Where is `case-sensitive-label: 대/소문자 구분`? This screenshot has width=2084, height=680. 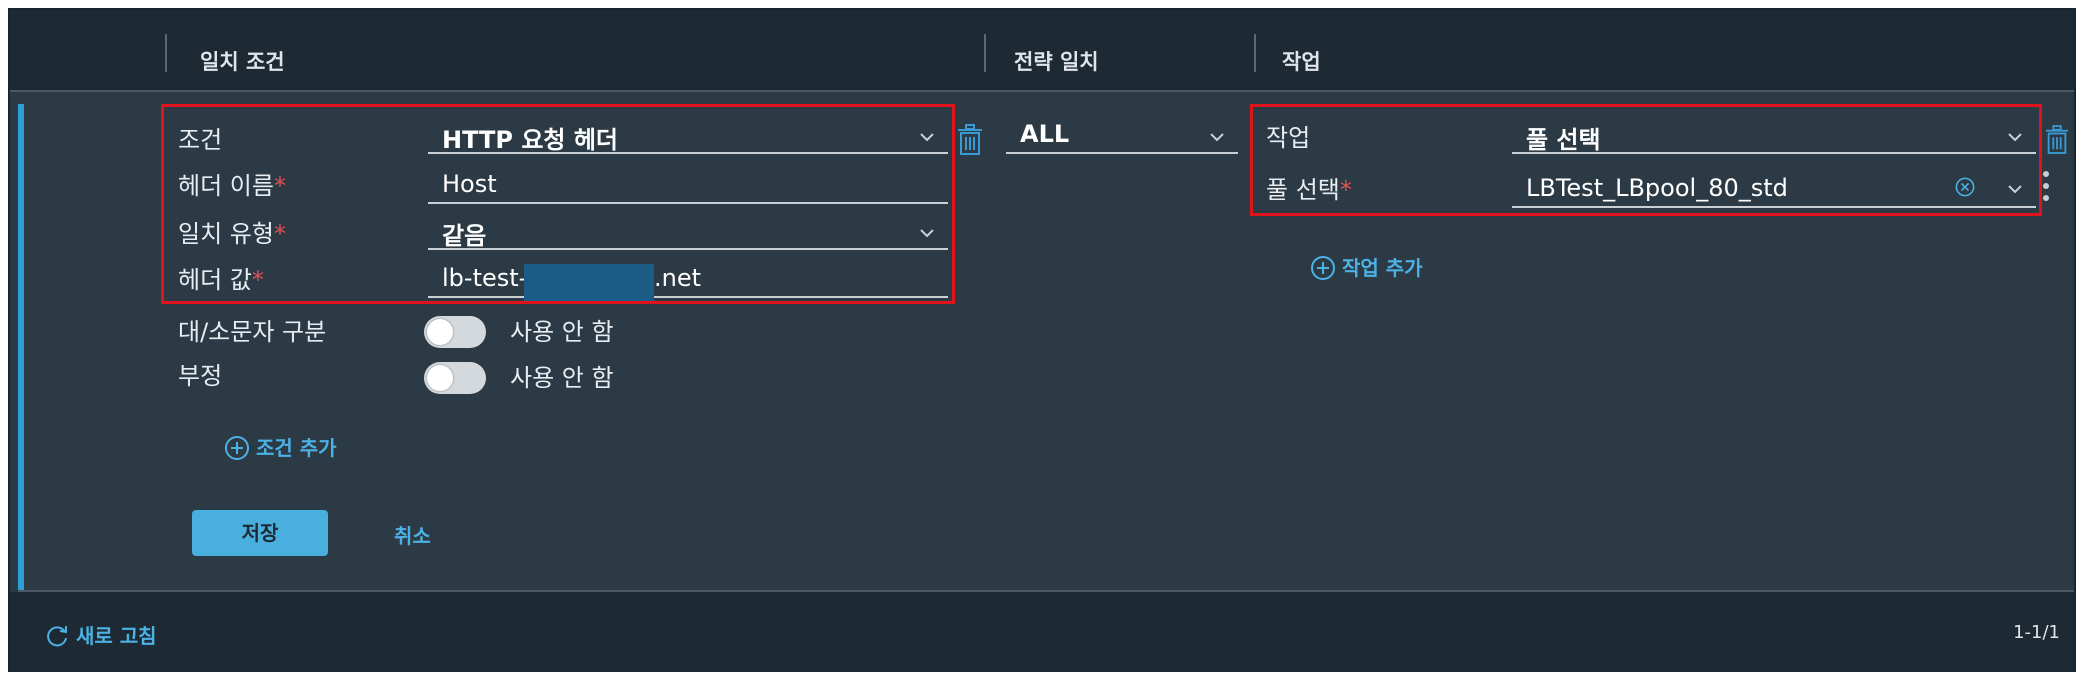 case-sensitive-label: 대/소문자 구분 is located at coordinates (252, 332).